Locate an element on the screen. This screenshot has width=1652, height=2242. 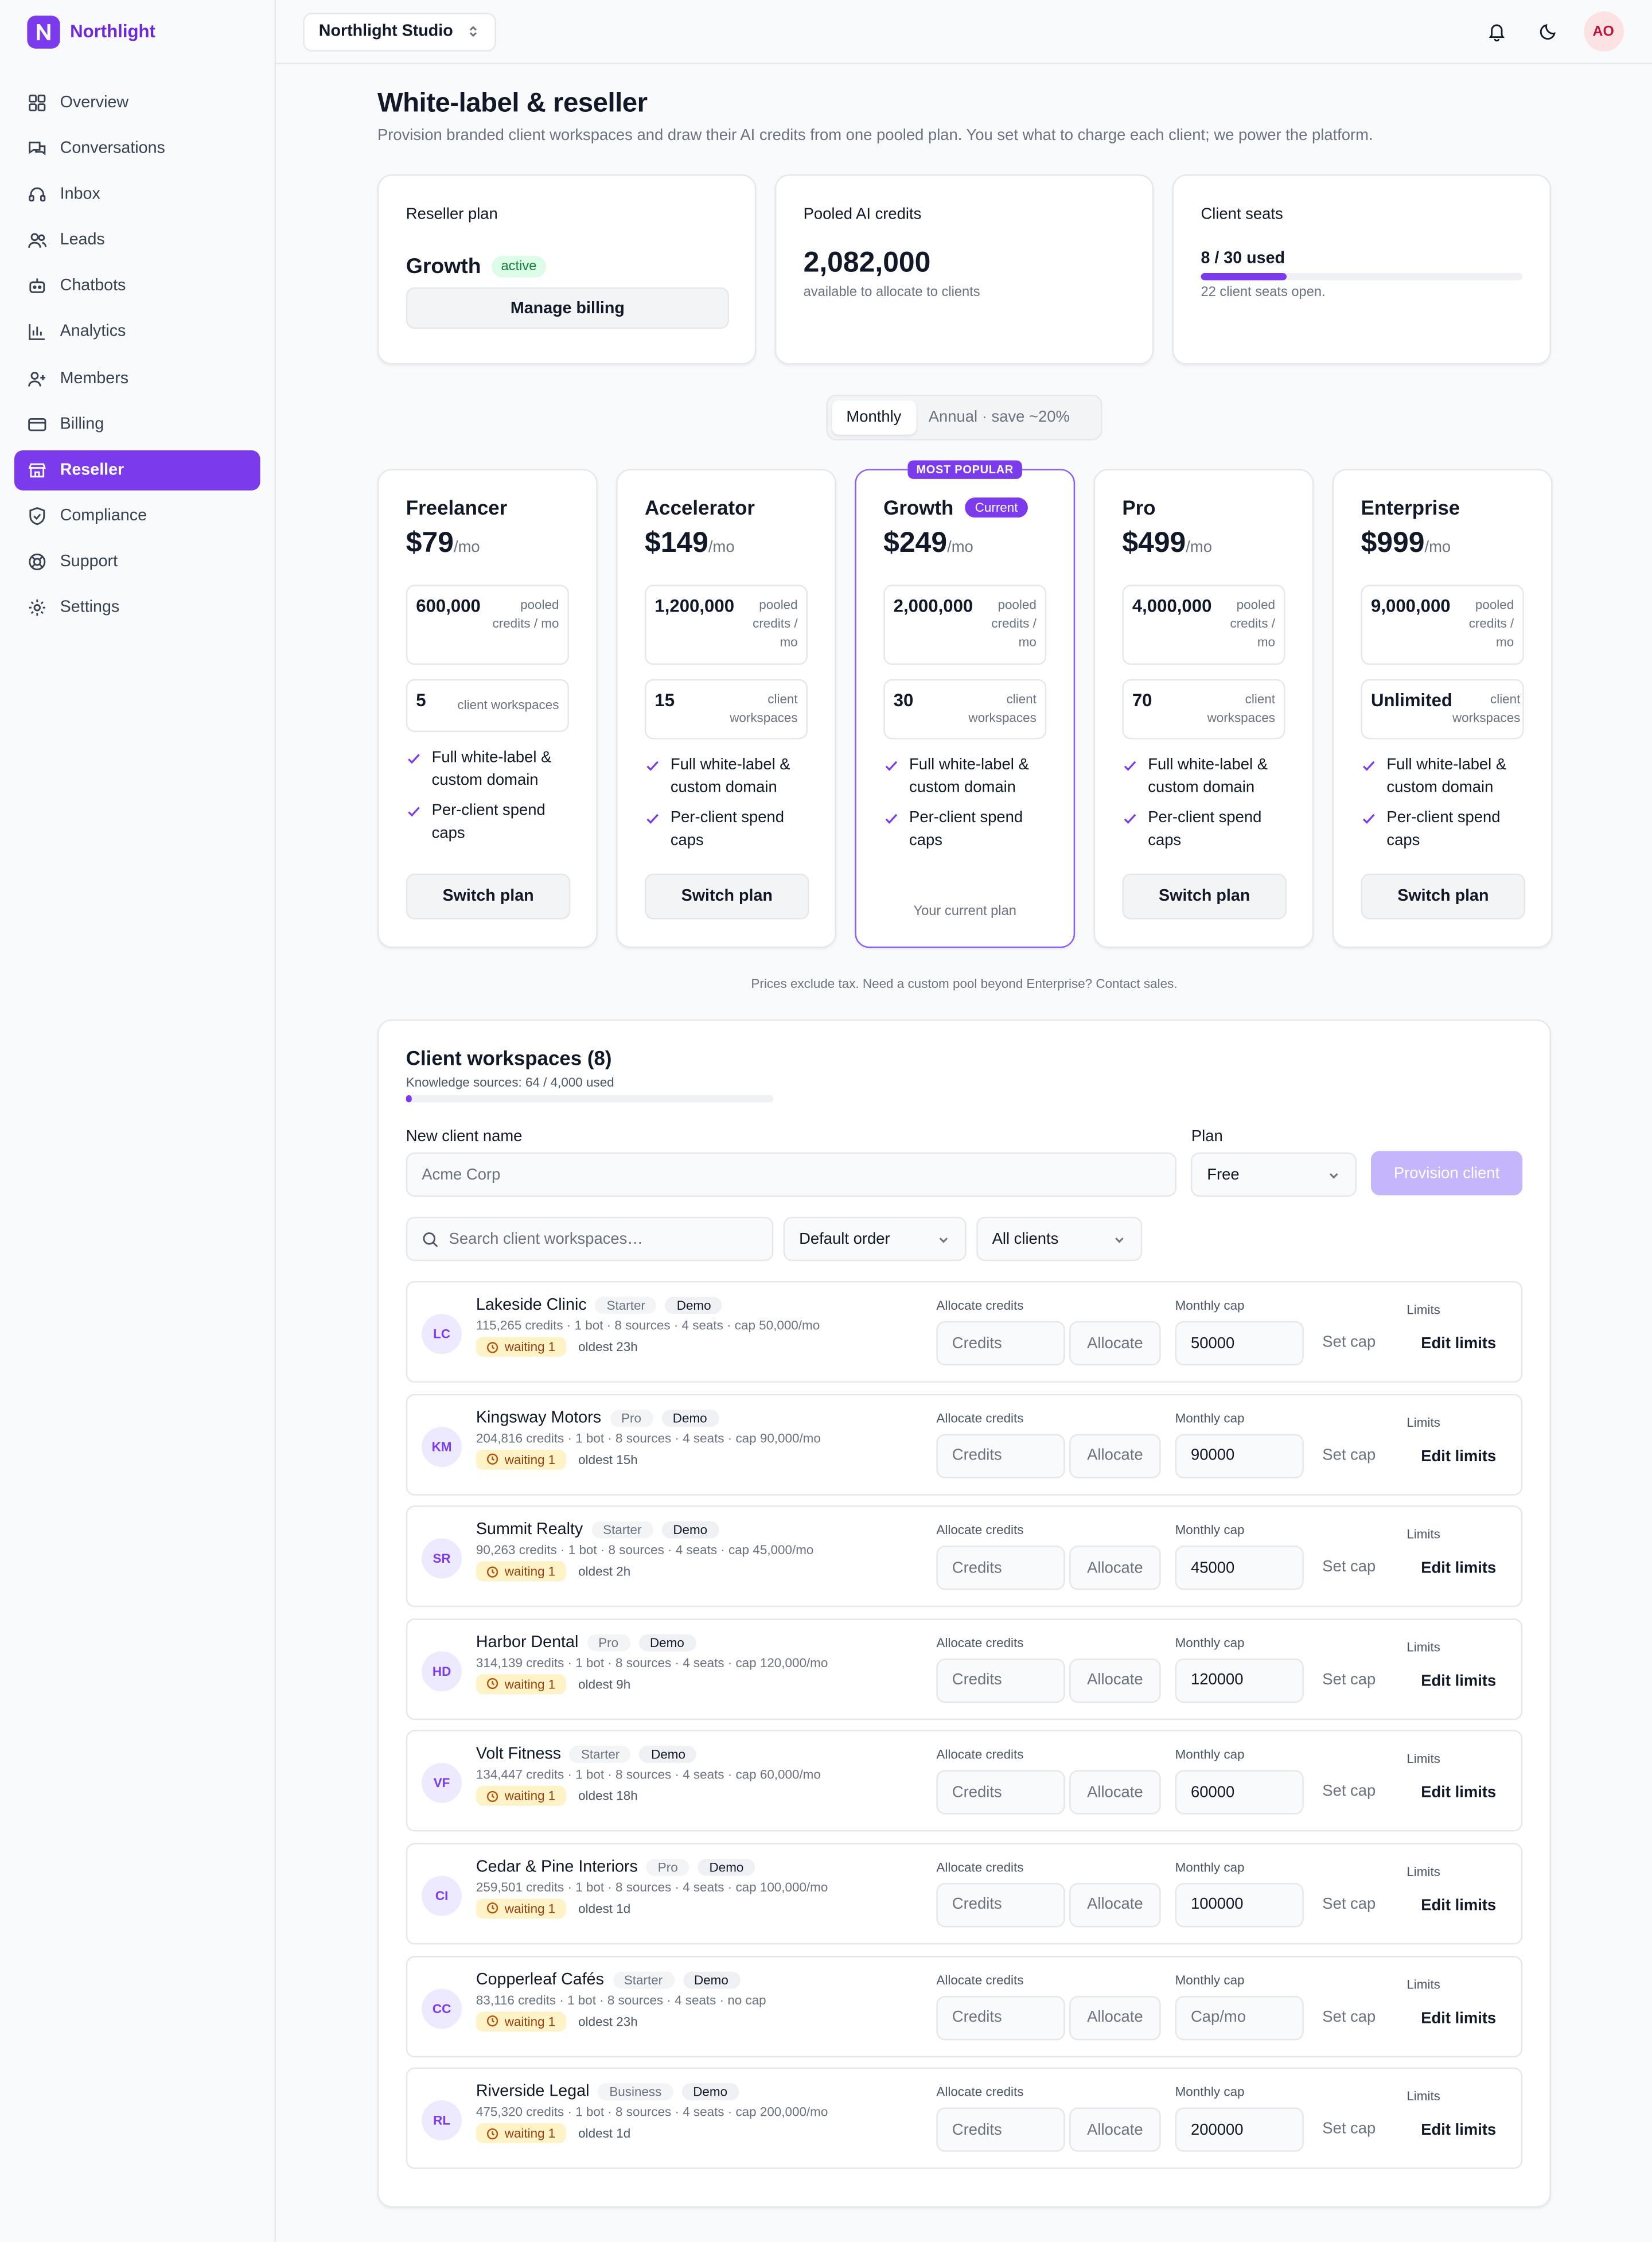
sidebar-item-reseller: Reseller is located at coordinates (137, 470).